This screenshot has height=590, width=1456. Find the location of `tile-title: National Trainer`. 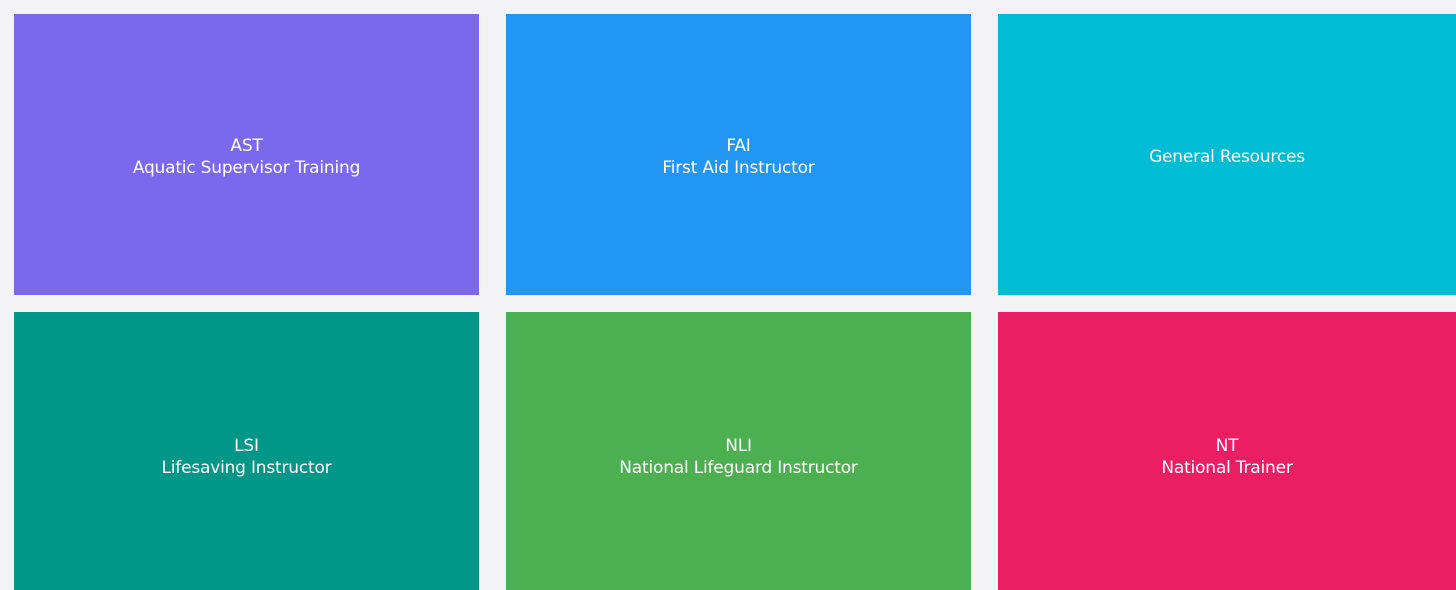

tile-title: National Trainer is located at coordinates (1227, 468).